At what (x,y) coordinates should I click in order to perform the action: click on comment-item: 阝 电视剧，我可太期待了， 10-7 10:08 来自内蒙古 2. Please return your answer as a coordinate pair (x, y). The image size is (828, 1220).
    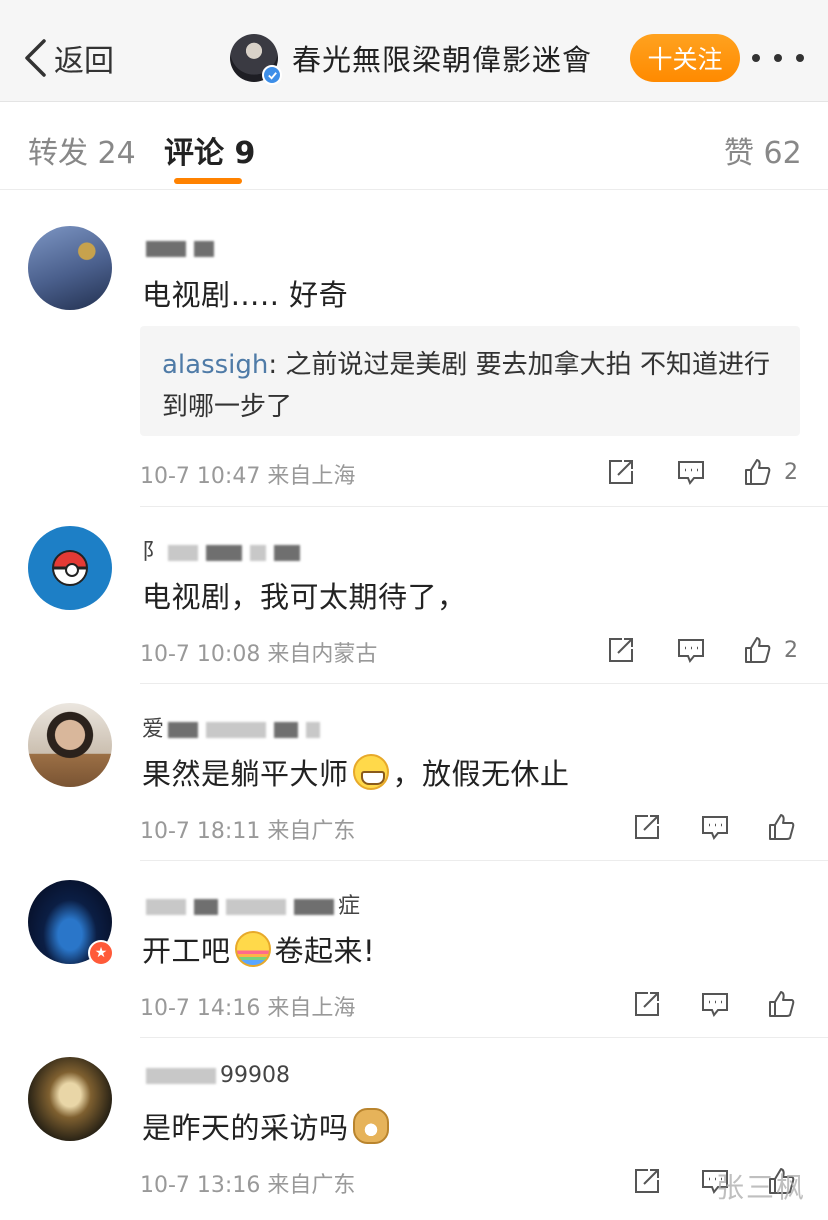
    Looking at the image, I should click on (414, 596).